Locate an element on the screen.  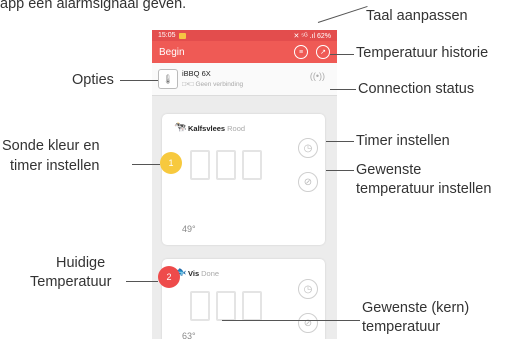
cow-icon: 🐄 is located at coordinates (180, 127).